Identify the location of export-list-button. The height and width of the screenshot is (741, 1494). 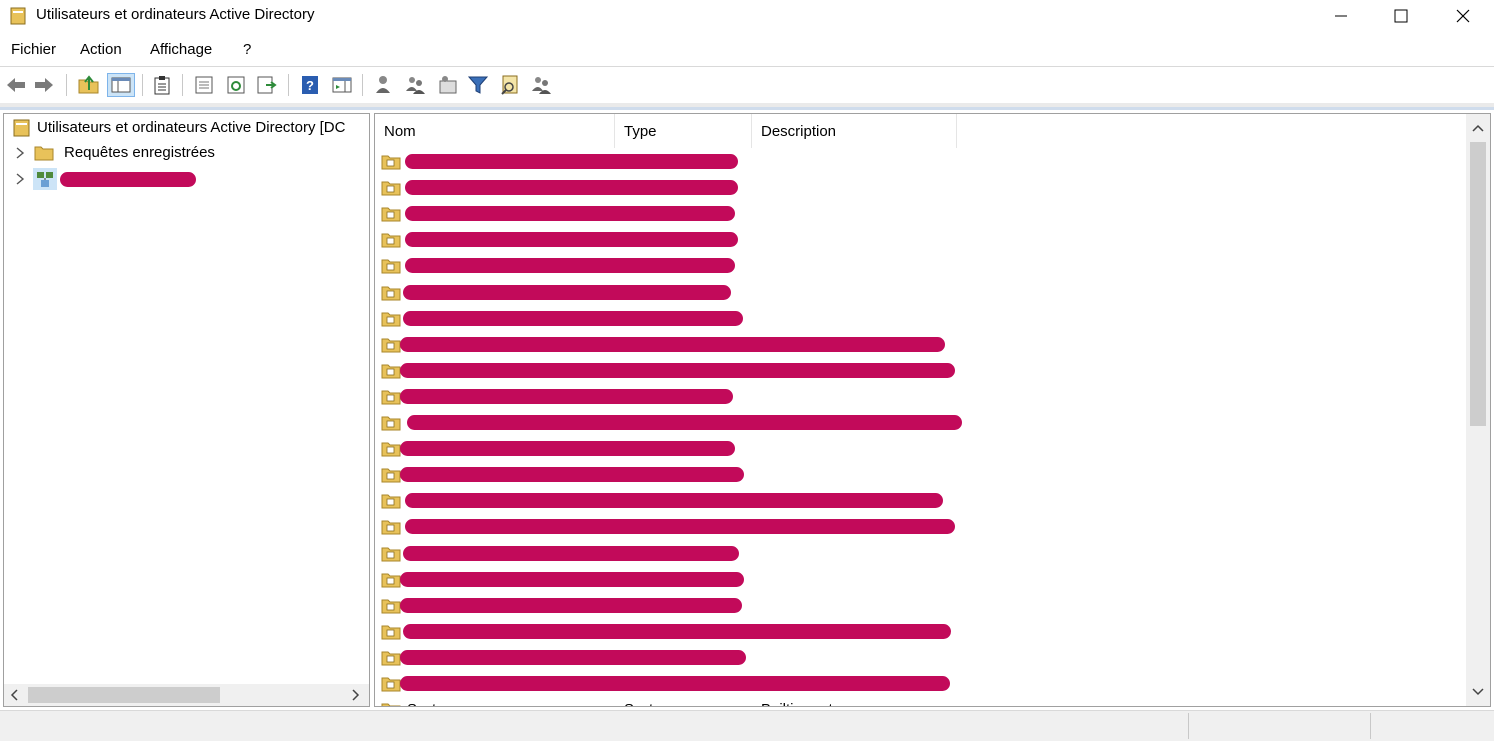
(267, 85).